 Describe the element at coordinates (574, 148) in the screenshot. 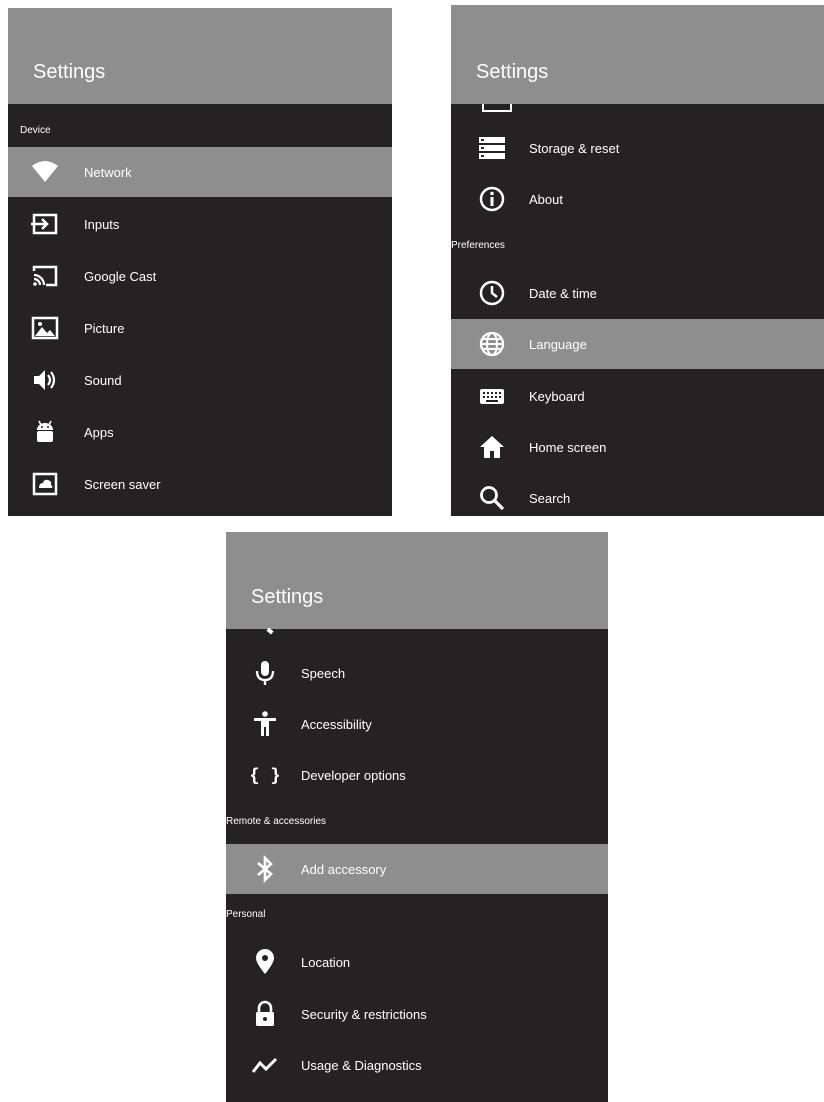

I see `menu-item-label: Storage & reset` at that location.